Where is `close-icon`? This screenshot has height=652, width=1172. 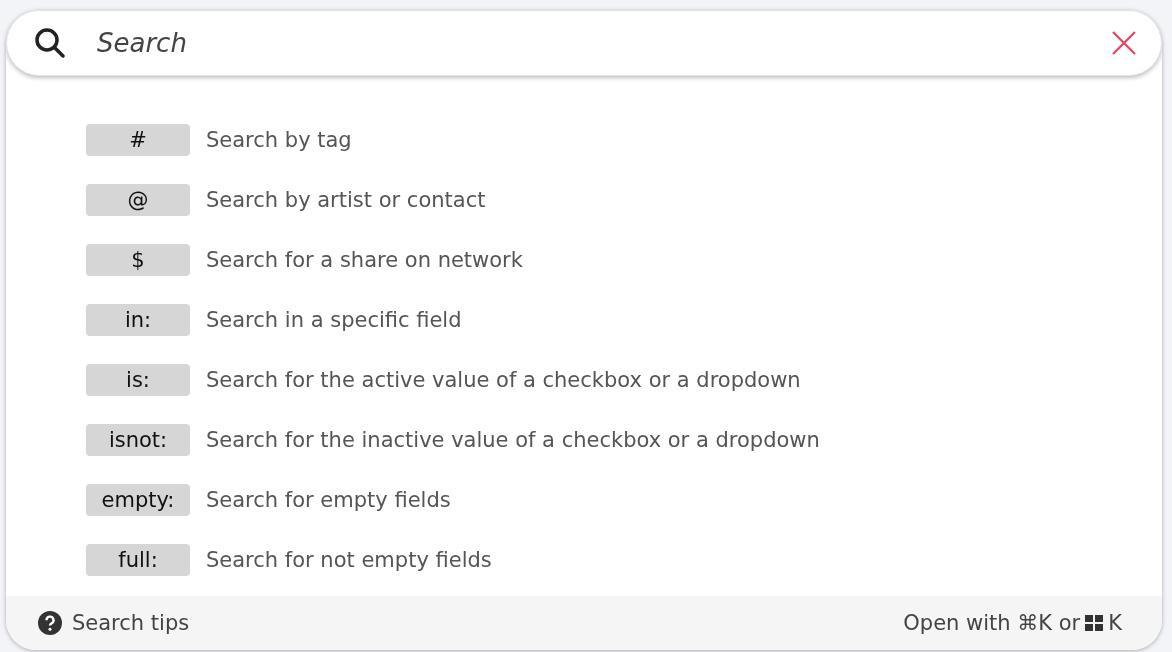
close-icon is located at coordinates (1124, 43).